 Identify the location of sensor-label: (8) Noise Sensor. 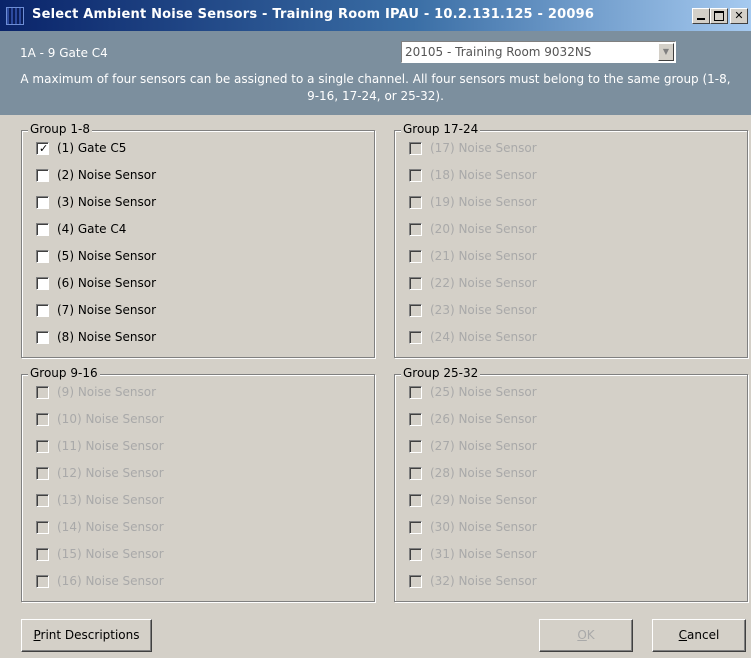
(107, 337).